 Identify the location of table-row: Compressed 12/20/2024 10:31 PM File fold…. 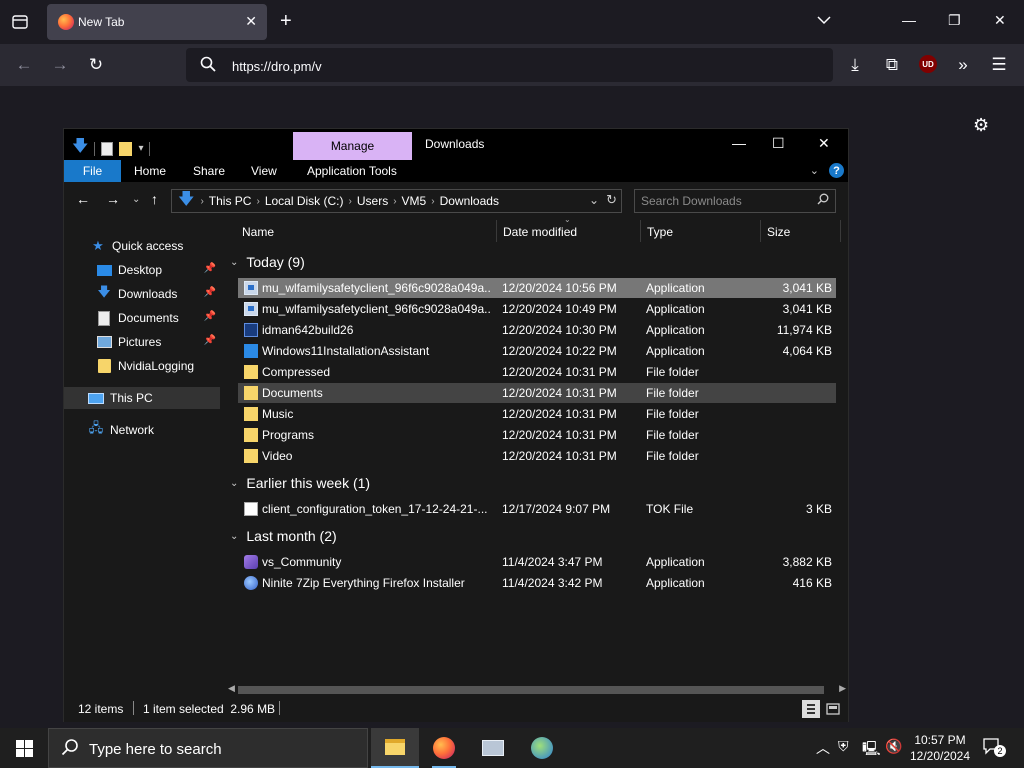
(537, 372).